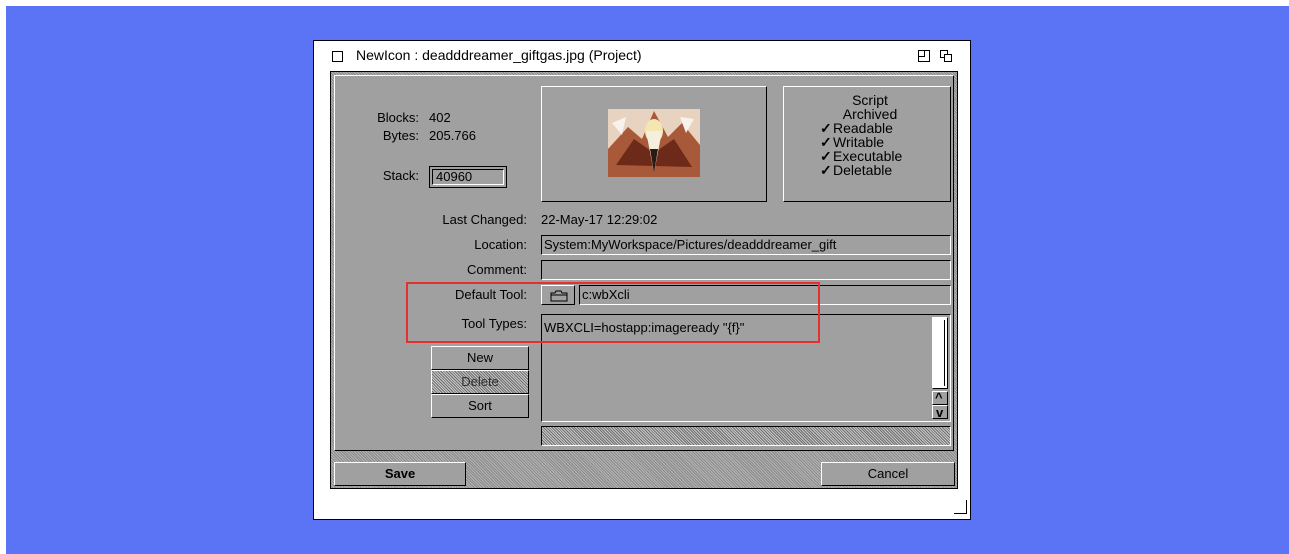  I want to click on depth-icon, so click(946, 56).